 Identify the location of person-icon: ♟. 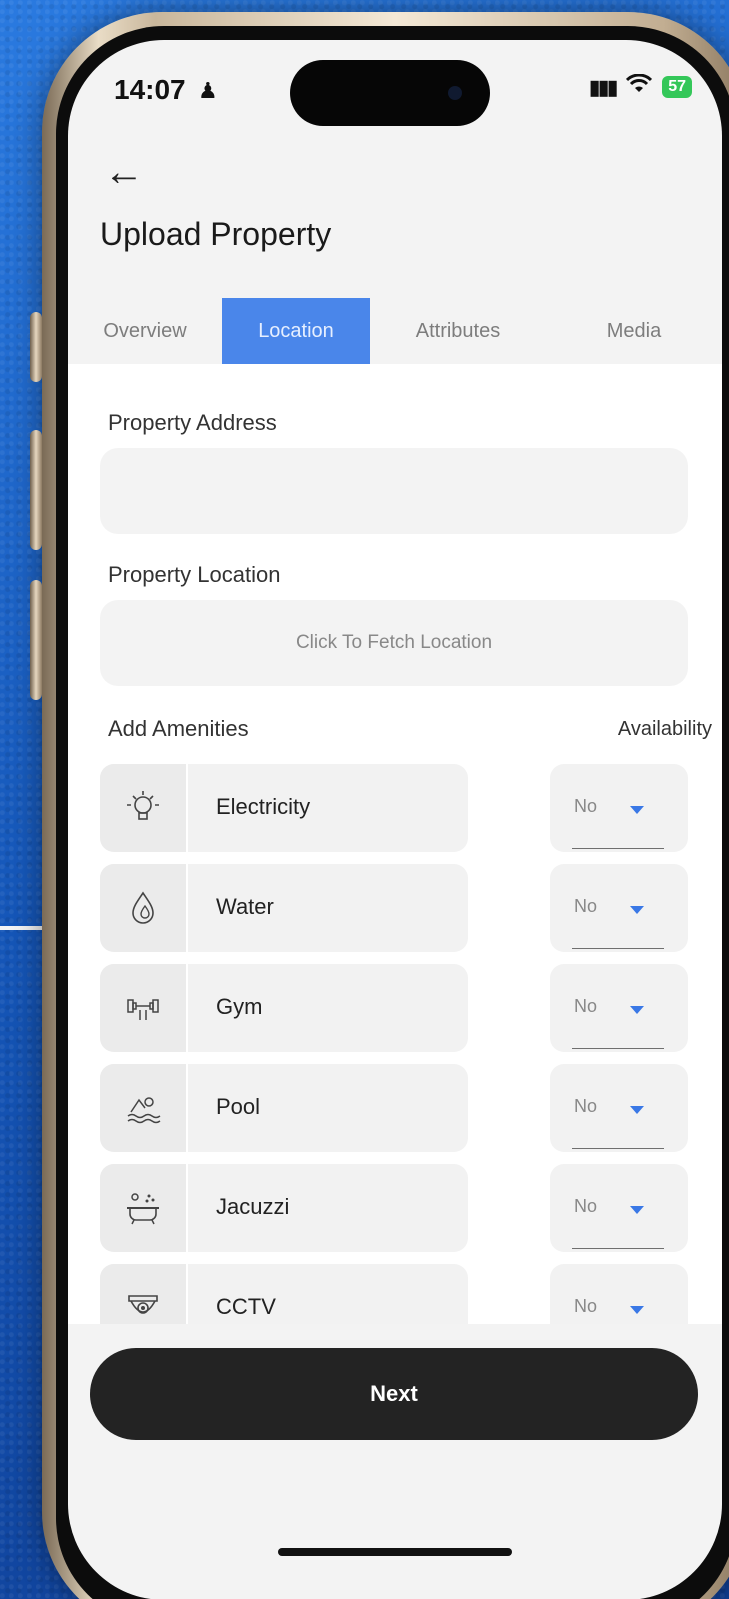
(208, 90).